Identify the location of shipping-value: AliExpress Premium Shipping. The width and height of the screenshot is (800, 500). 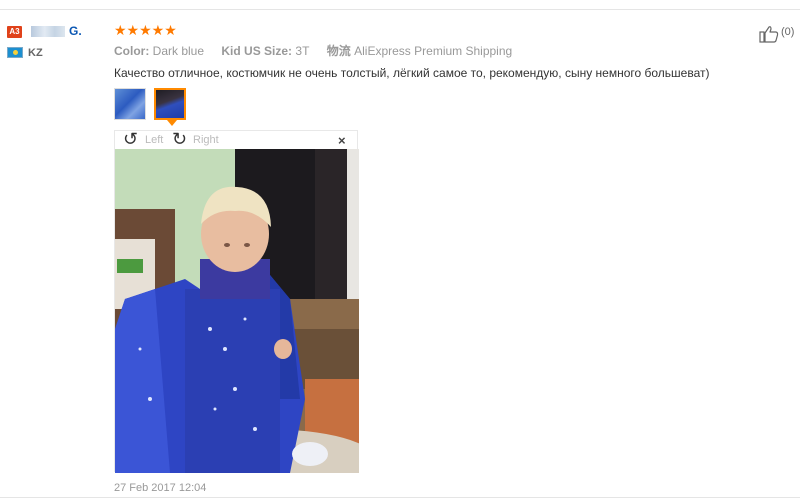
(433, 51).